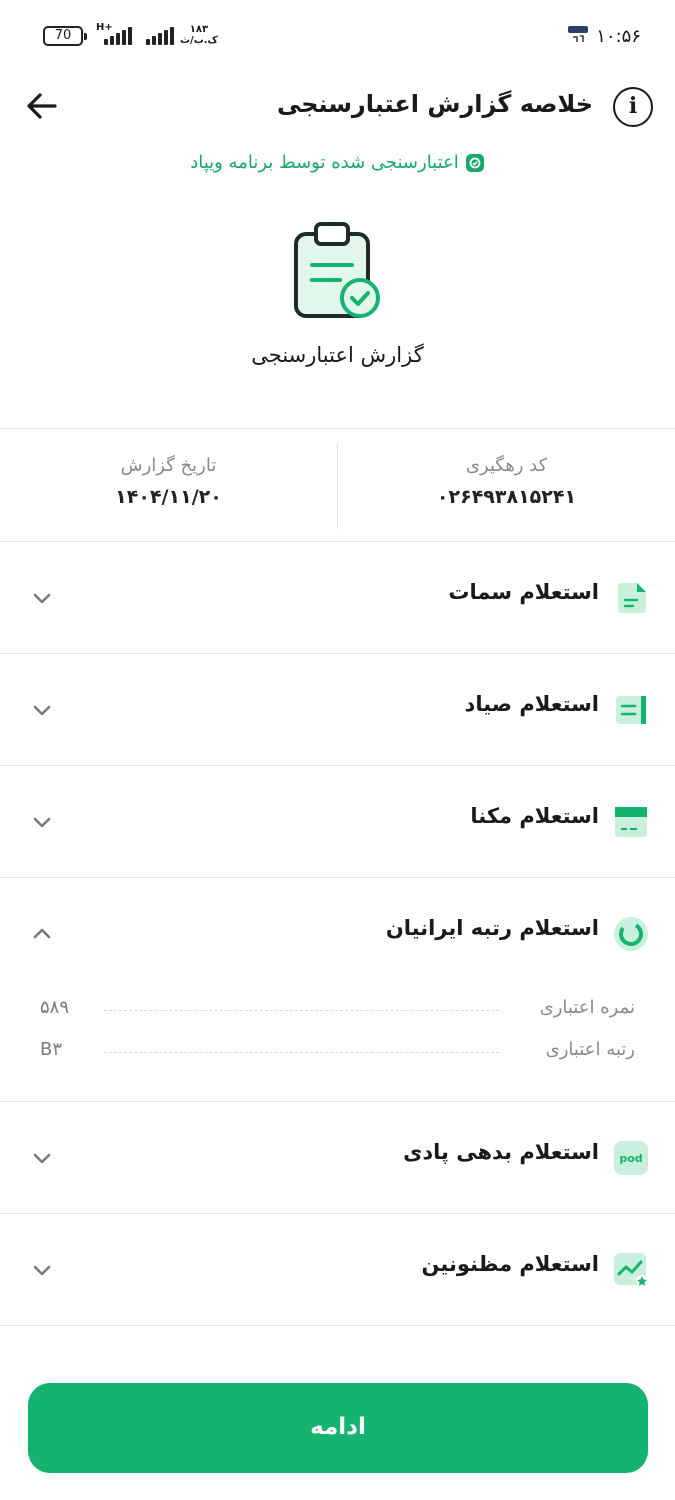 The width and height of the screenshot is (675, 1500). I want to click on credit-score-label: نمره اعتباری, so click(587, 1007).